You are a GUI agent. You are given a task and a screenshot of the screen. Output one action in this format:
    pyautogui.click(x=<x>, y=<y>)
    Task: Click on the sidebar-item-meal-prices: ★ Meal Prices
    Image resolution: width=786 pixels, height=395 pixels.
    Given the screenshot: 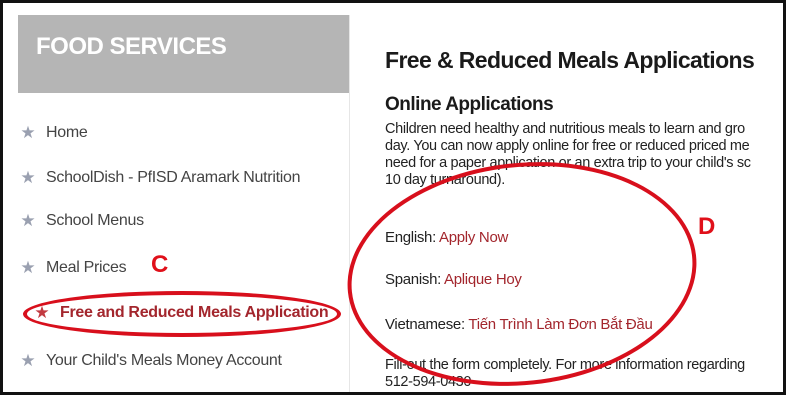 What is the action you would take?
    pyautogui.click(x=72, y=268)
    